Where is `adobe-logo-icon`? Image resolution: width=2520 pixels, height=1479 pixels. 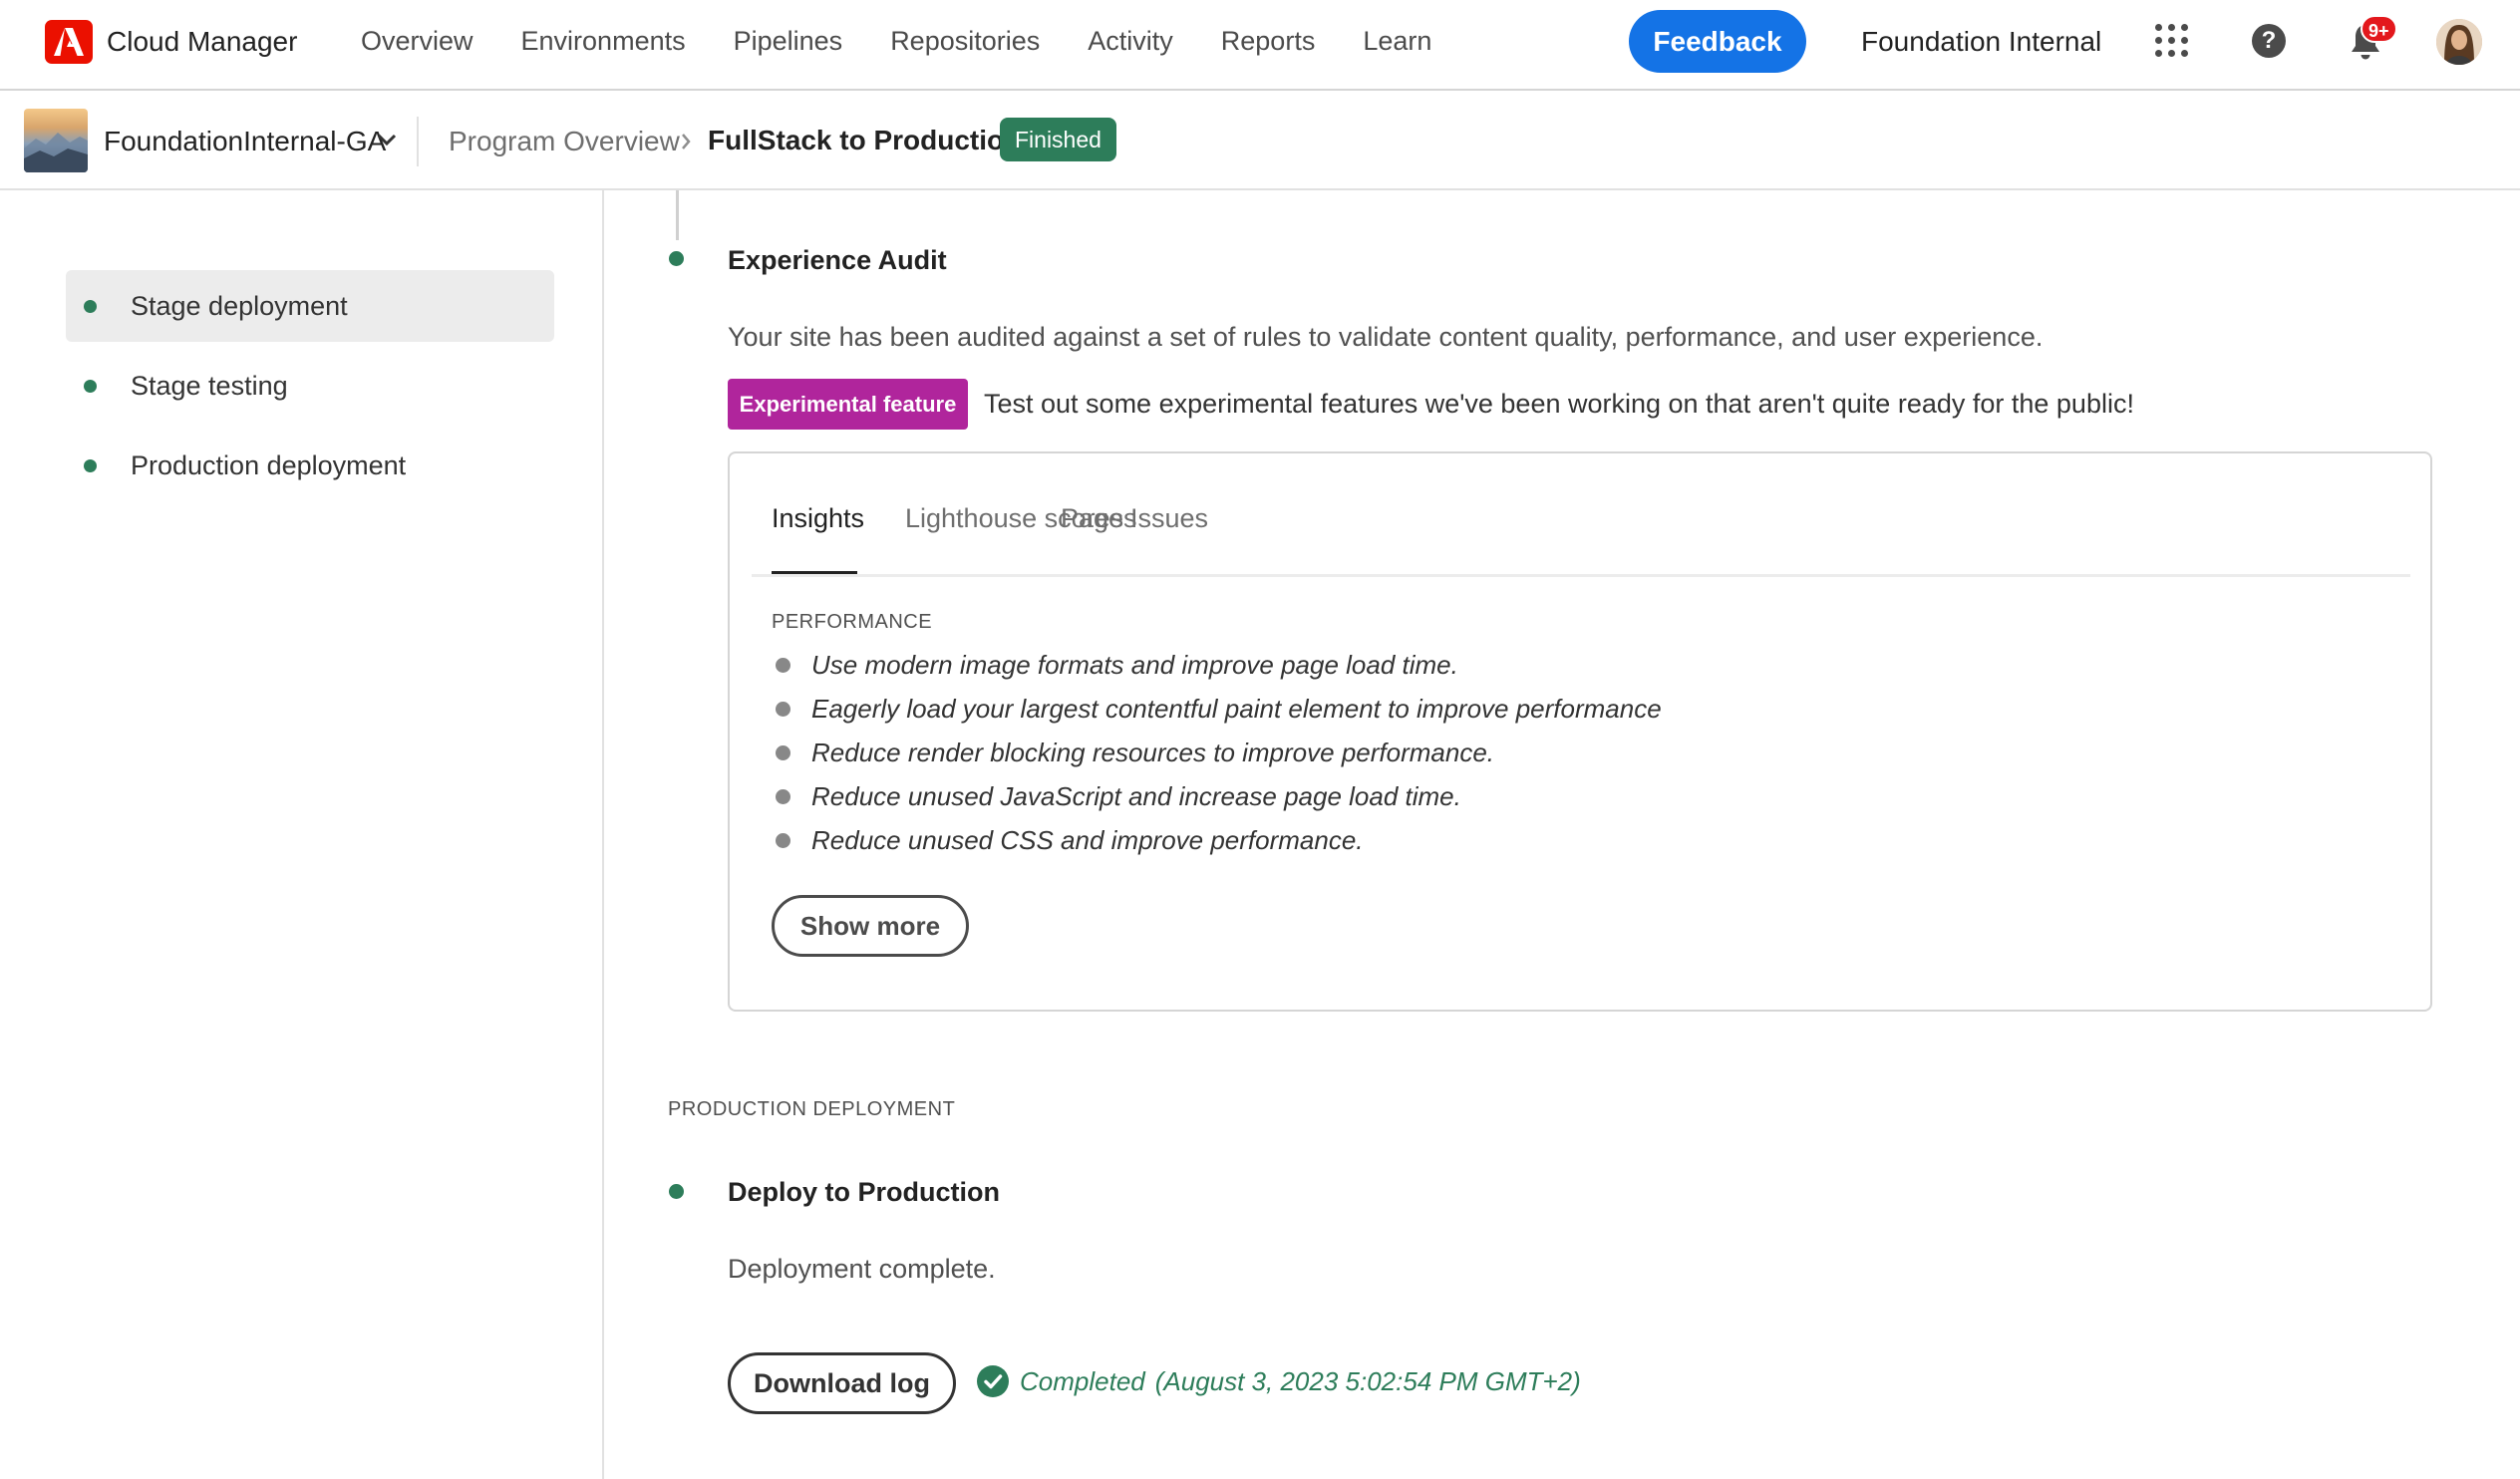
adobe-logo-icon is located at coordinates (69, 42).